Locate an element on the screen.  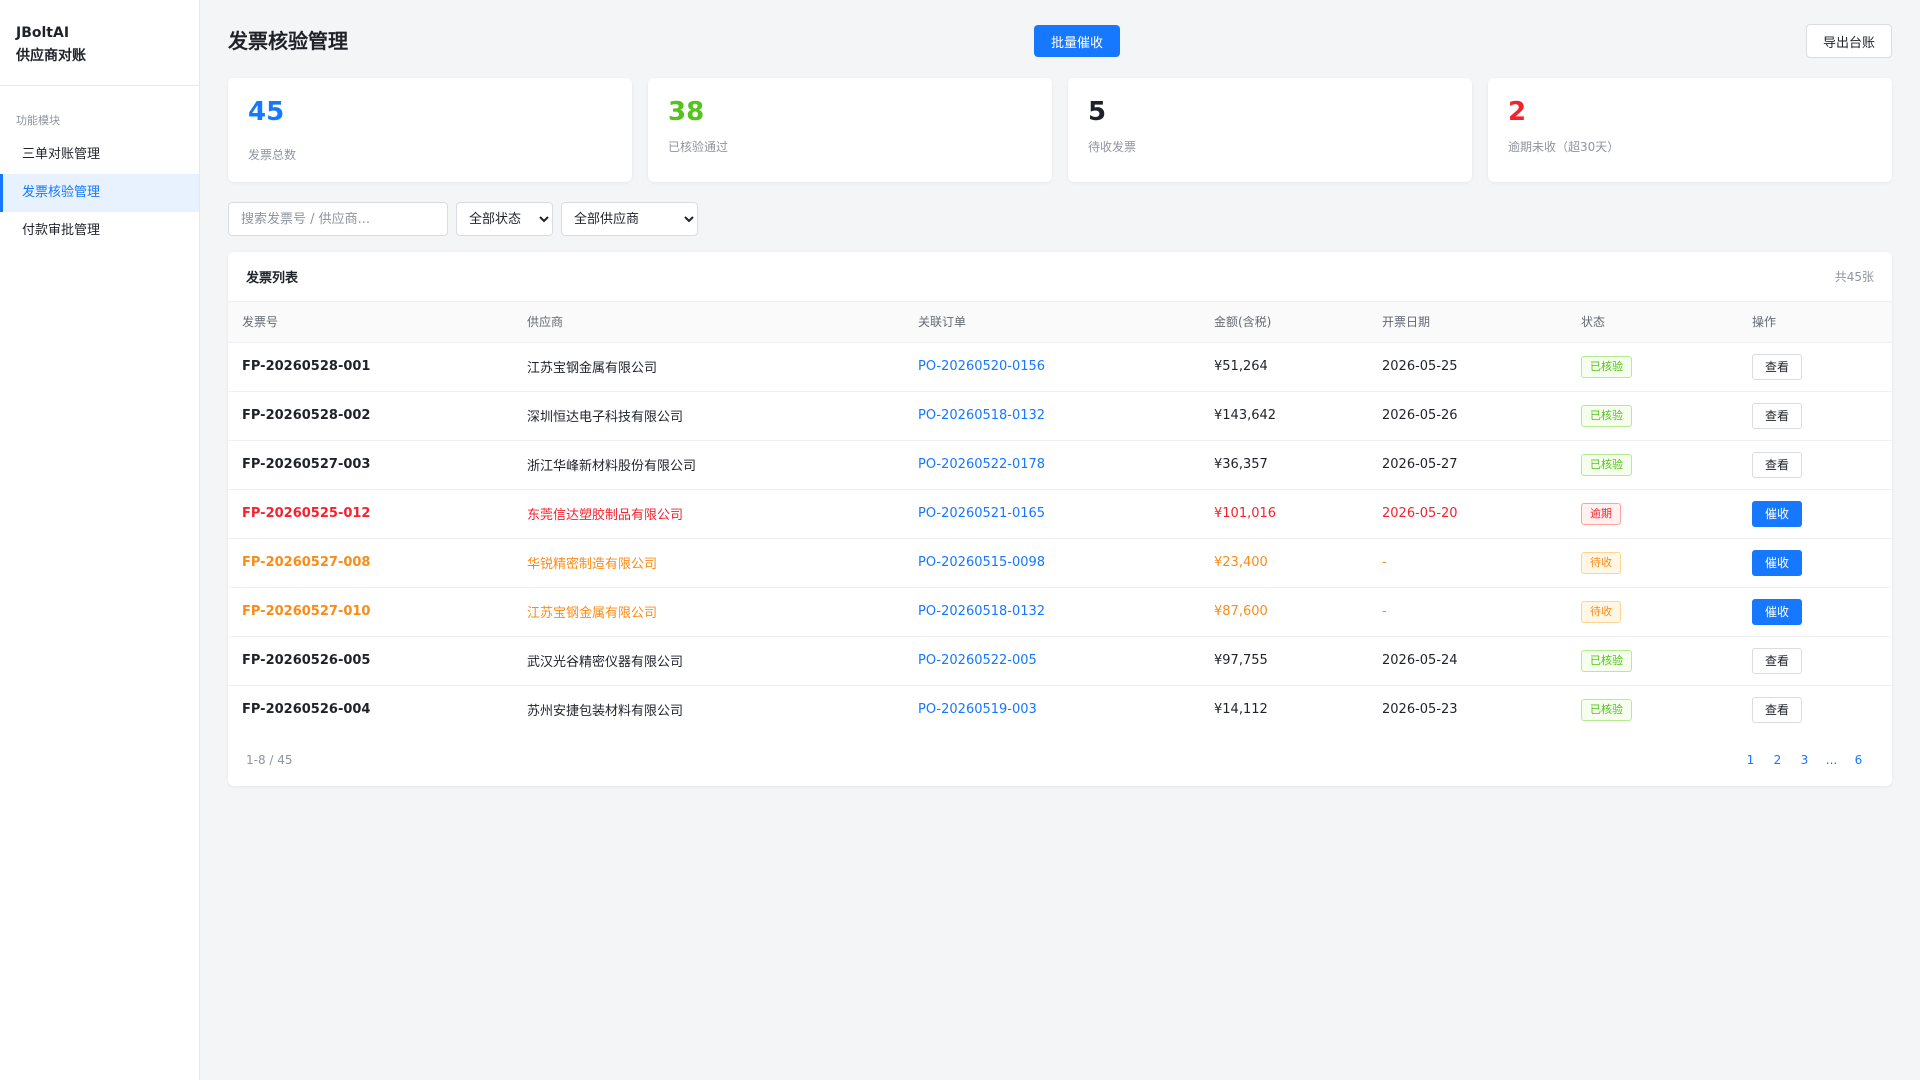
amount: ¥143,642 is located at coordinates (1284, 416).